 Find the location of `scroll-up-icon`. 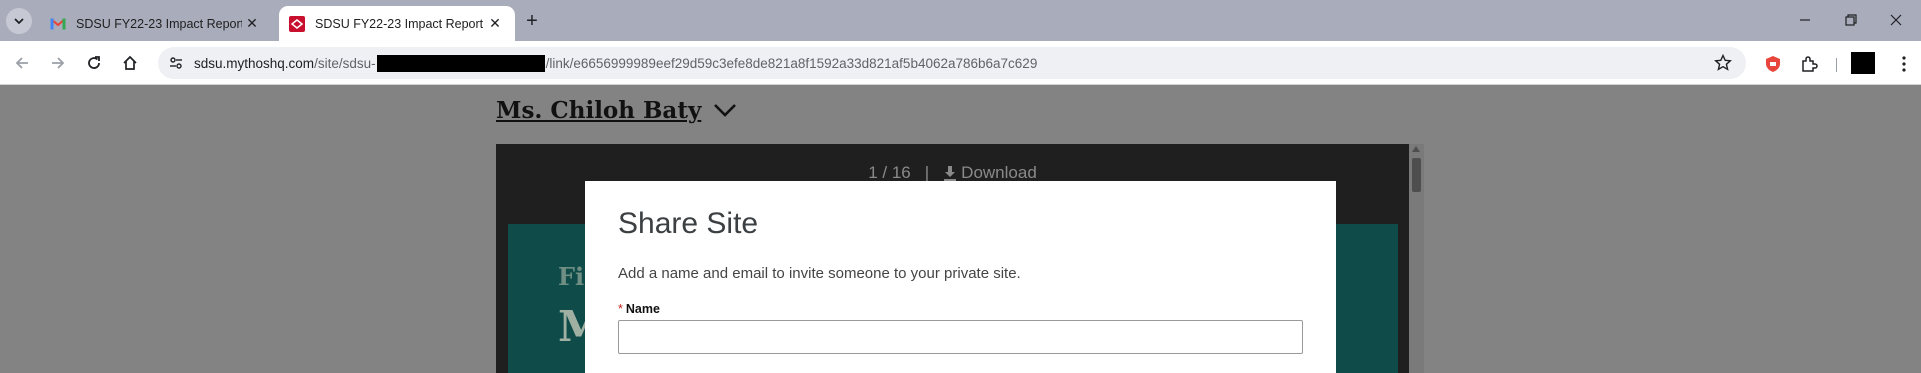

scroll-up-icon is located at coordinates (1416, 149).